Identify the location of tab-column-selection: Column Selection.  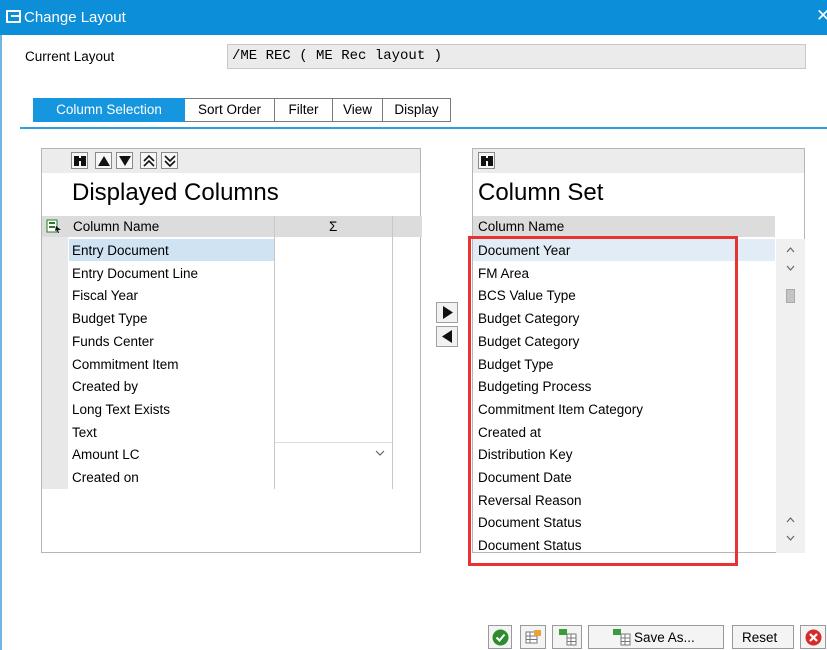
(109, 110).